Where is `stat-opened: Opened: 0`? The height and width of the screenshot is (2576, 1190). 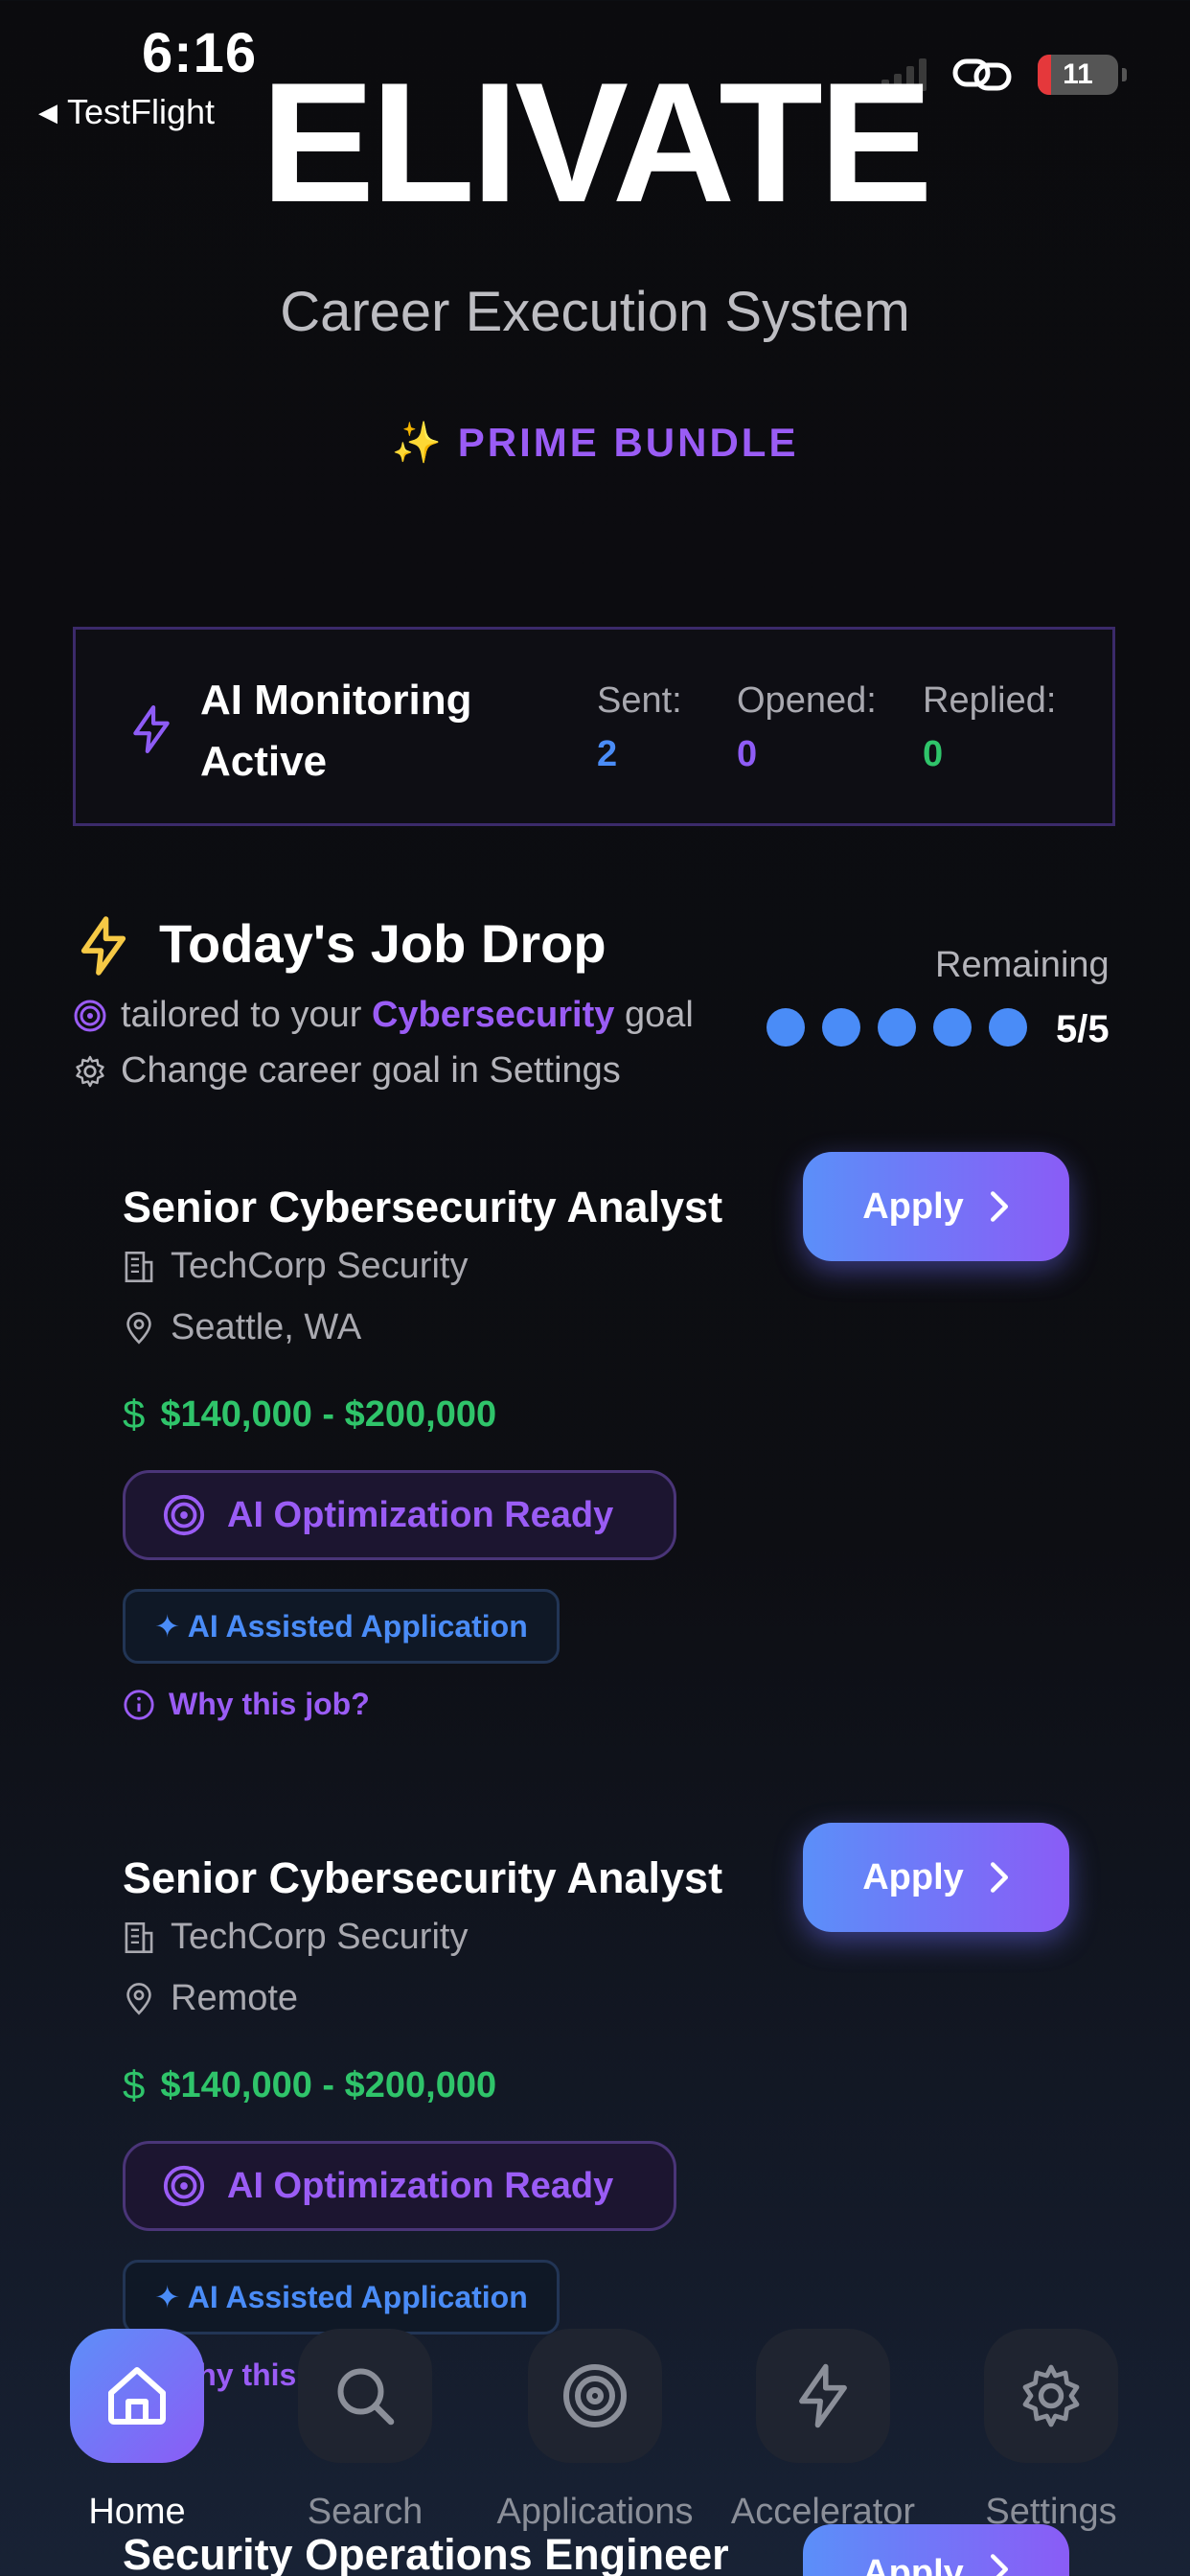 stat-opened: Opened: 0 is located at coordinates (807, 727).